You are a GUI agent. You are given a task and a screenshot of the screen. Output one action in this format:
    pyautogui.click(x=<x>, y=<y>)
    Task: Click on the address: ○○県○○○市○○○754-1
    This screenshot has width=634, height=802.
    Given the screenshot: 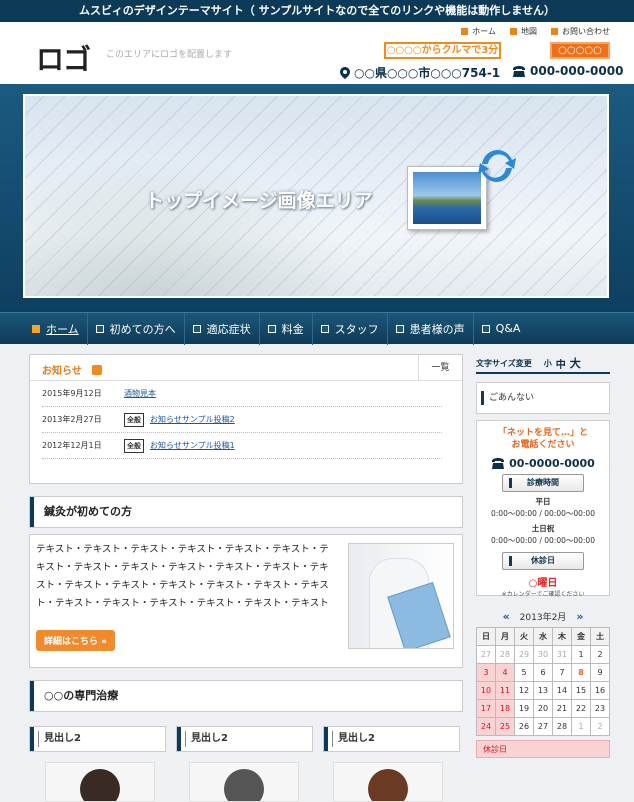 What is the action you would take?
    pyautogui.click(x=420, y=72)
    